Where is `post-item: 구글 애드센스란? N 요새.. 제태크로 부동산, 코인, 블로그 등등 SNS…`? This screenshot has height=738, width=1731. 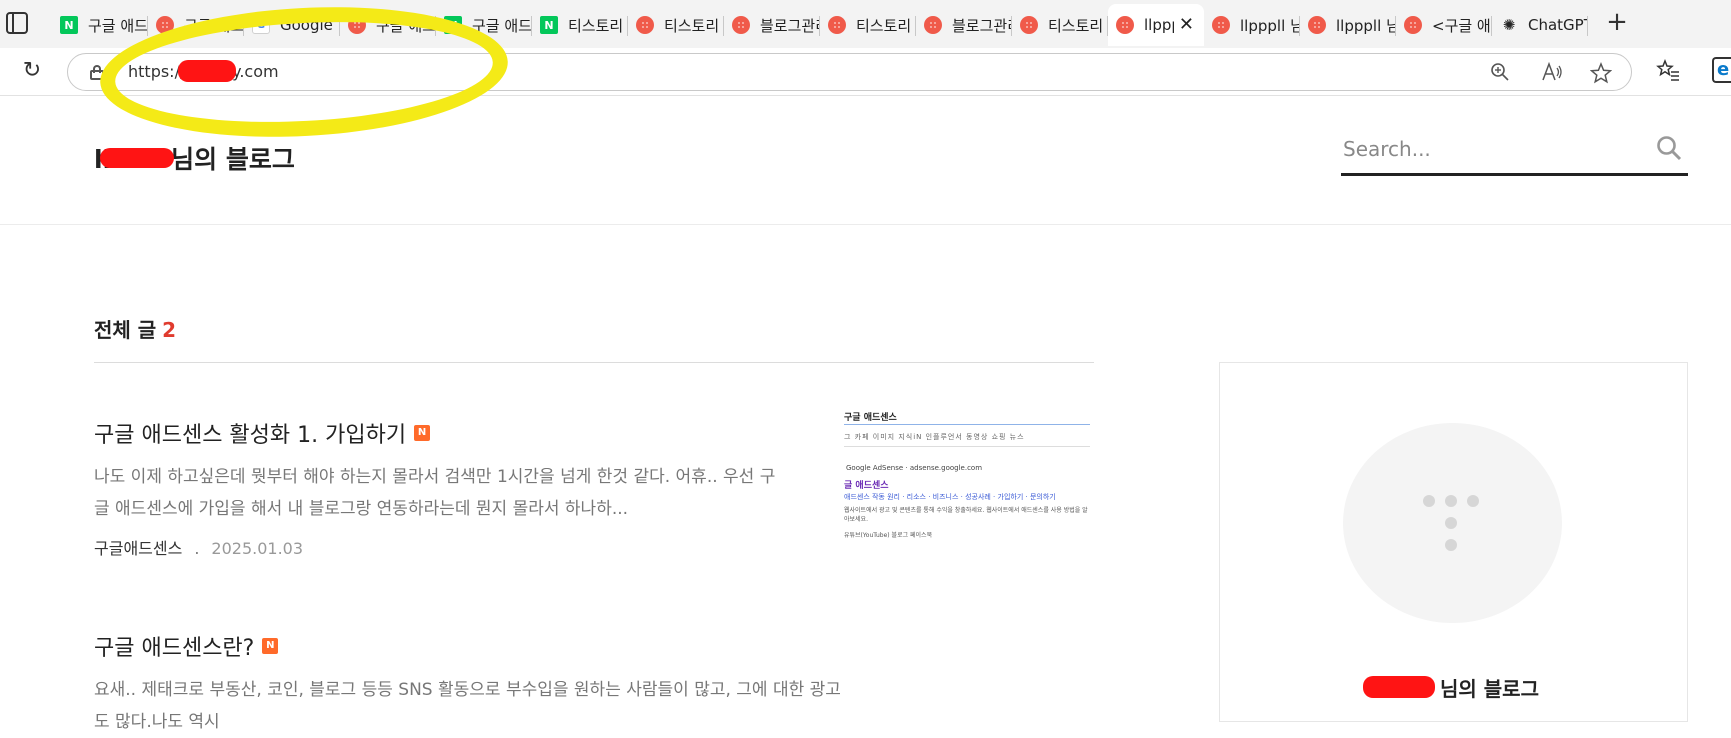
post-item: 구글 애드센스란? N 요새.. 제태크로 부동산, 코인, 블로그 등등 SNS… is located at coordinates (594, 684).